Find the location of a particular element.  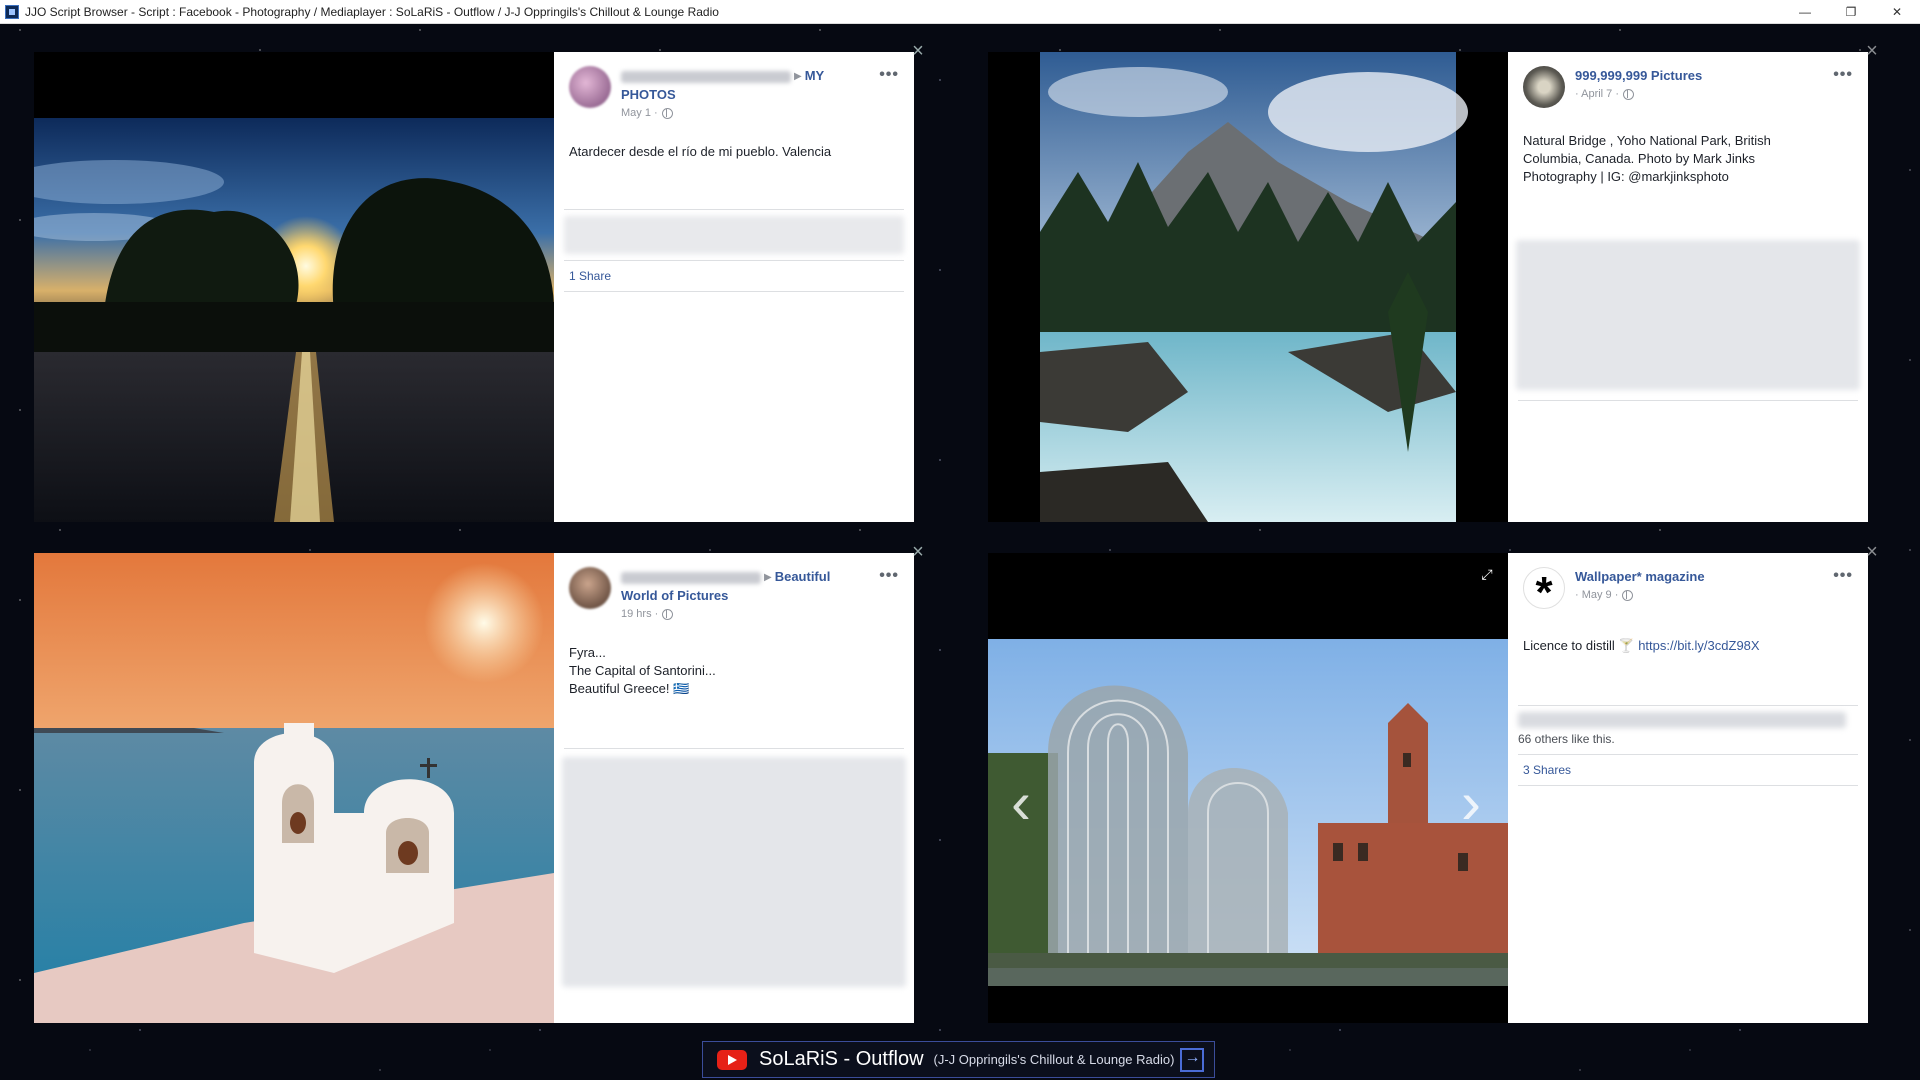

santorini-image is located at coordinates (294, 788).